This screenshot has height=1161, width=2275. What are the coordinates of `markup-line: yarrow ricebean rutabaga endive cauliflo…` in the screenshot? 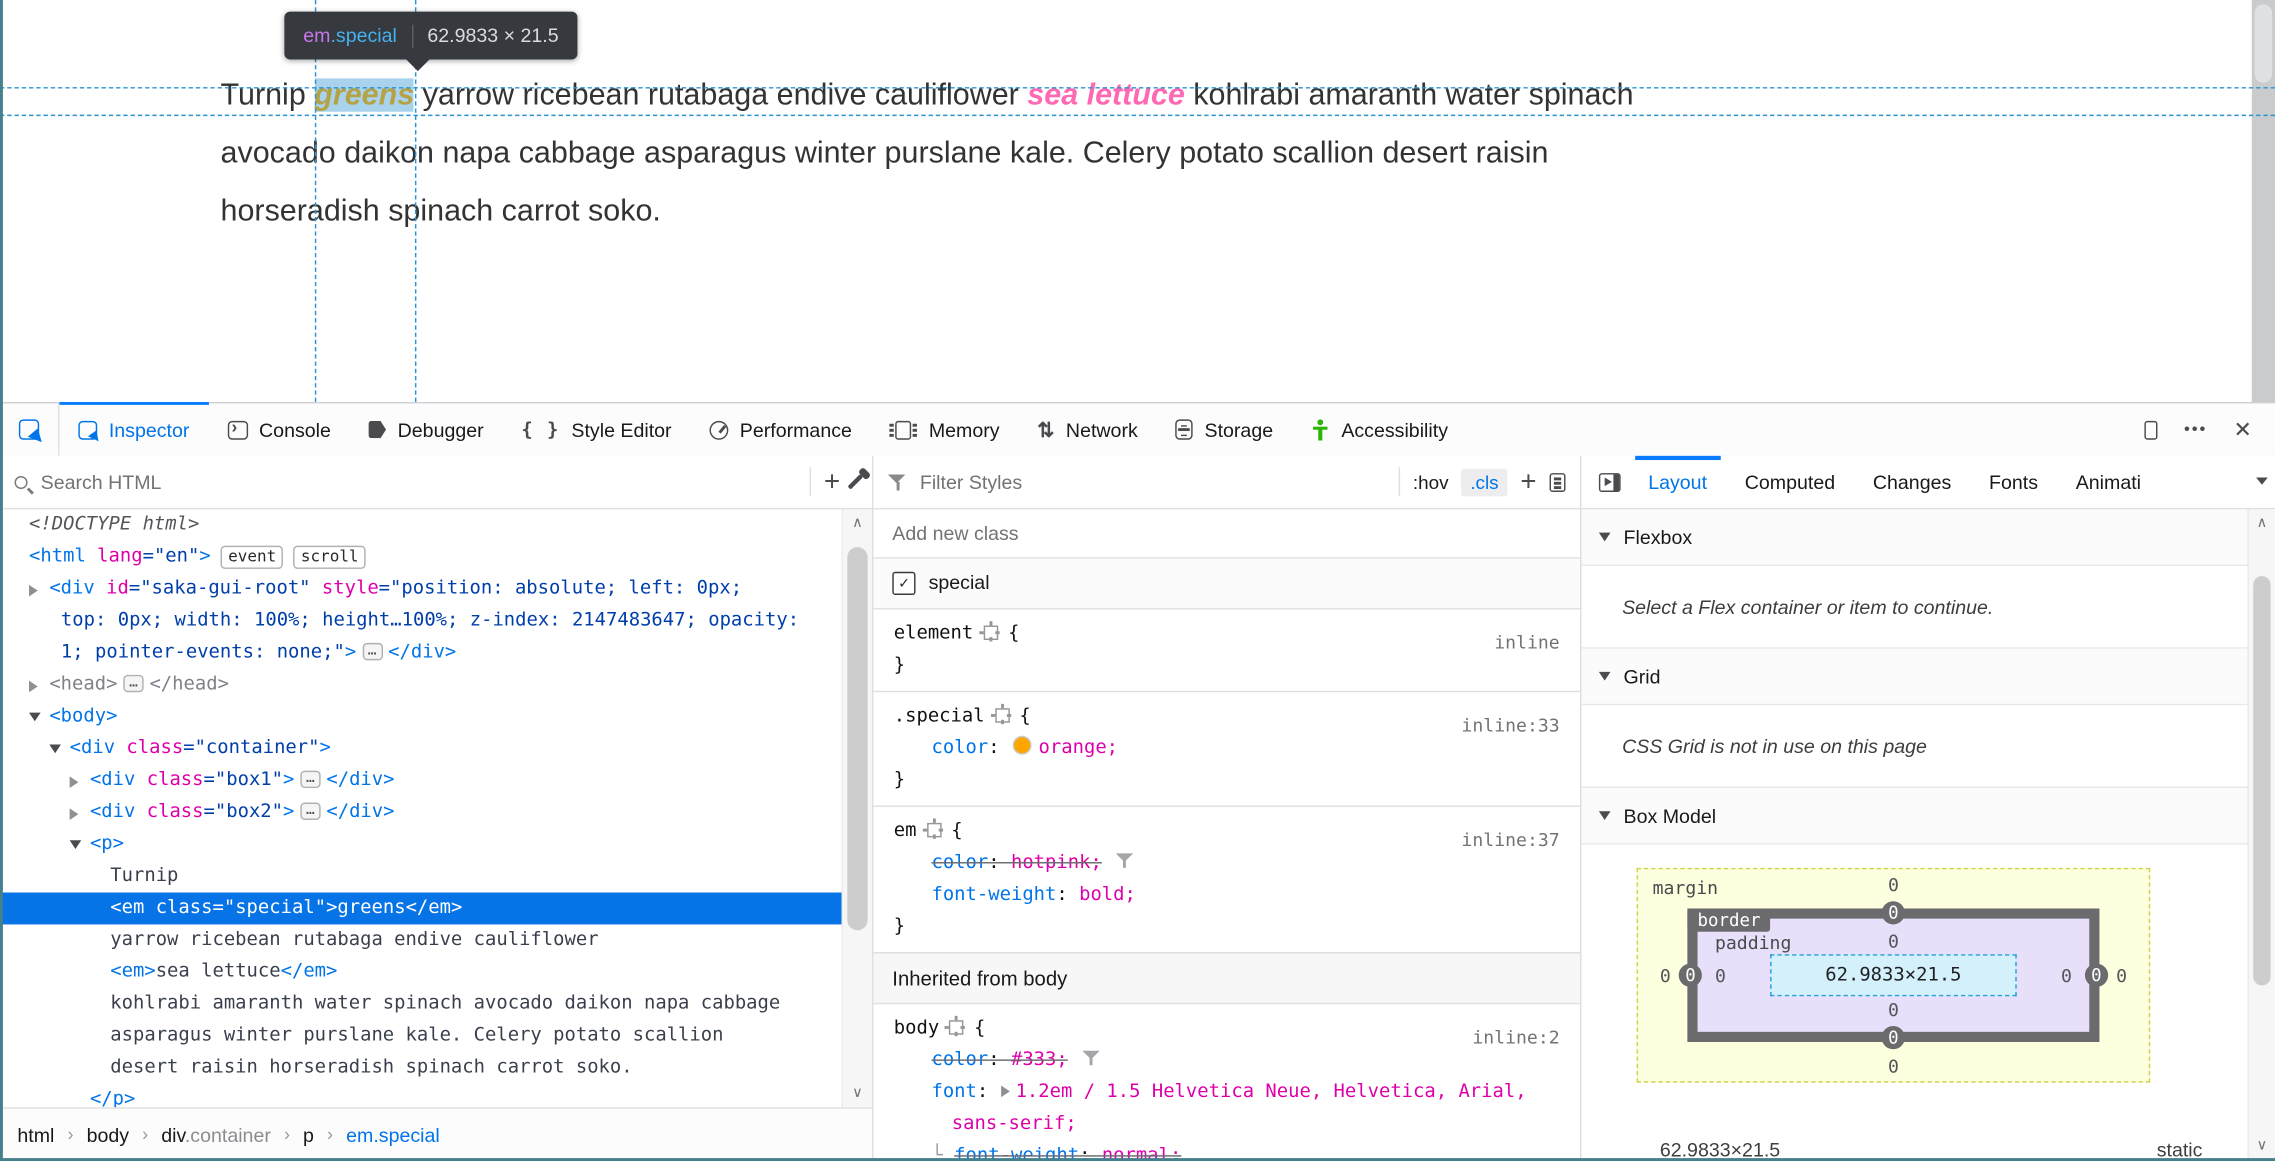 It's located at (421, 940).